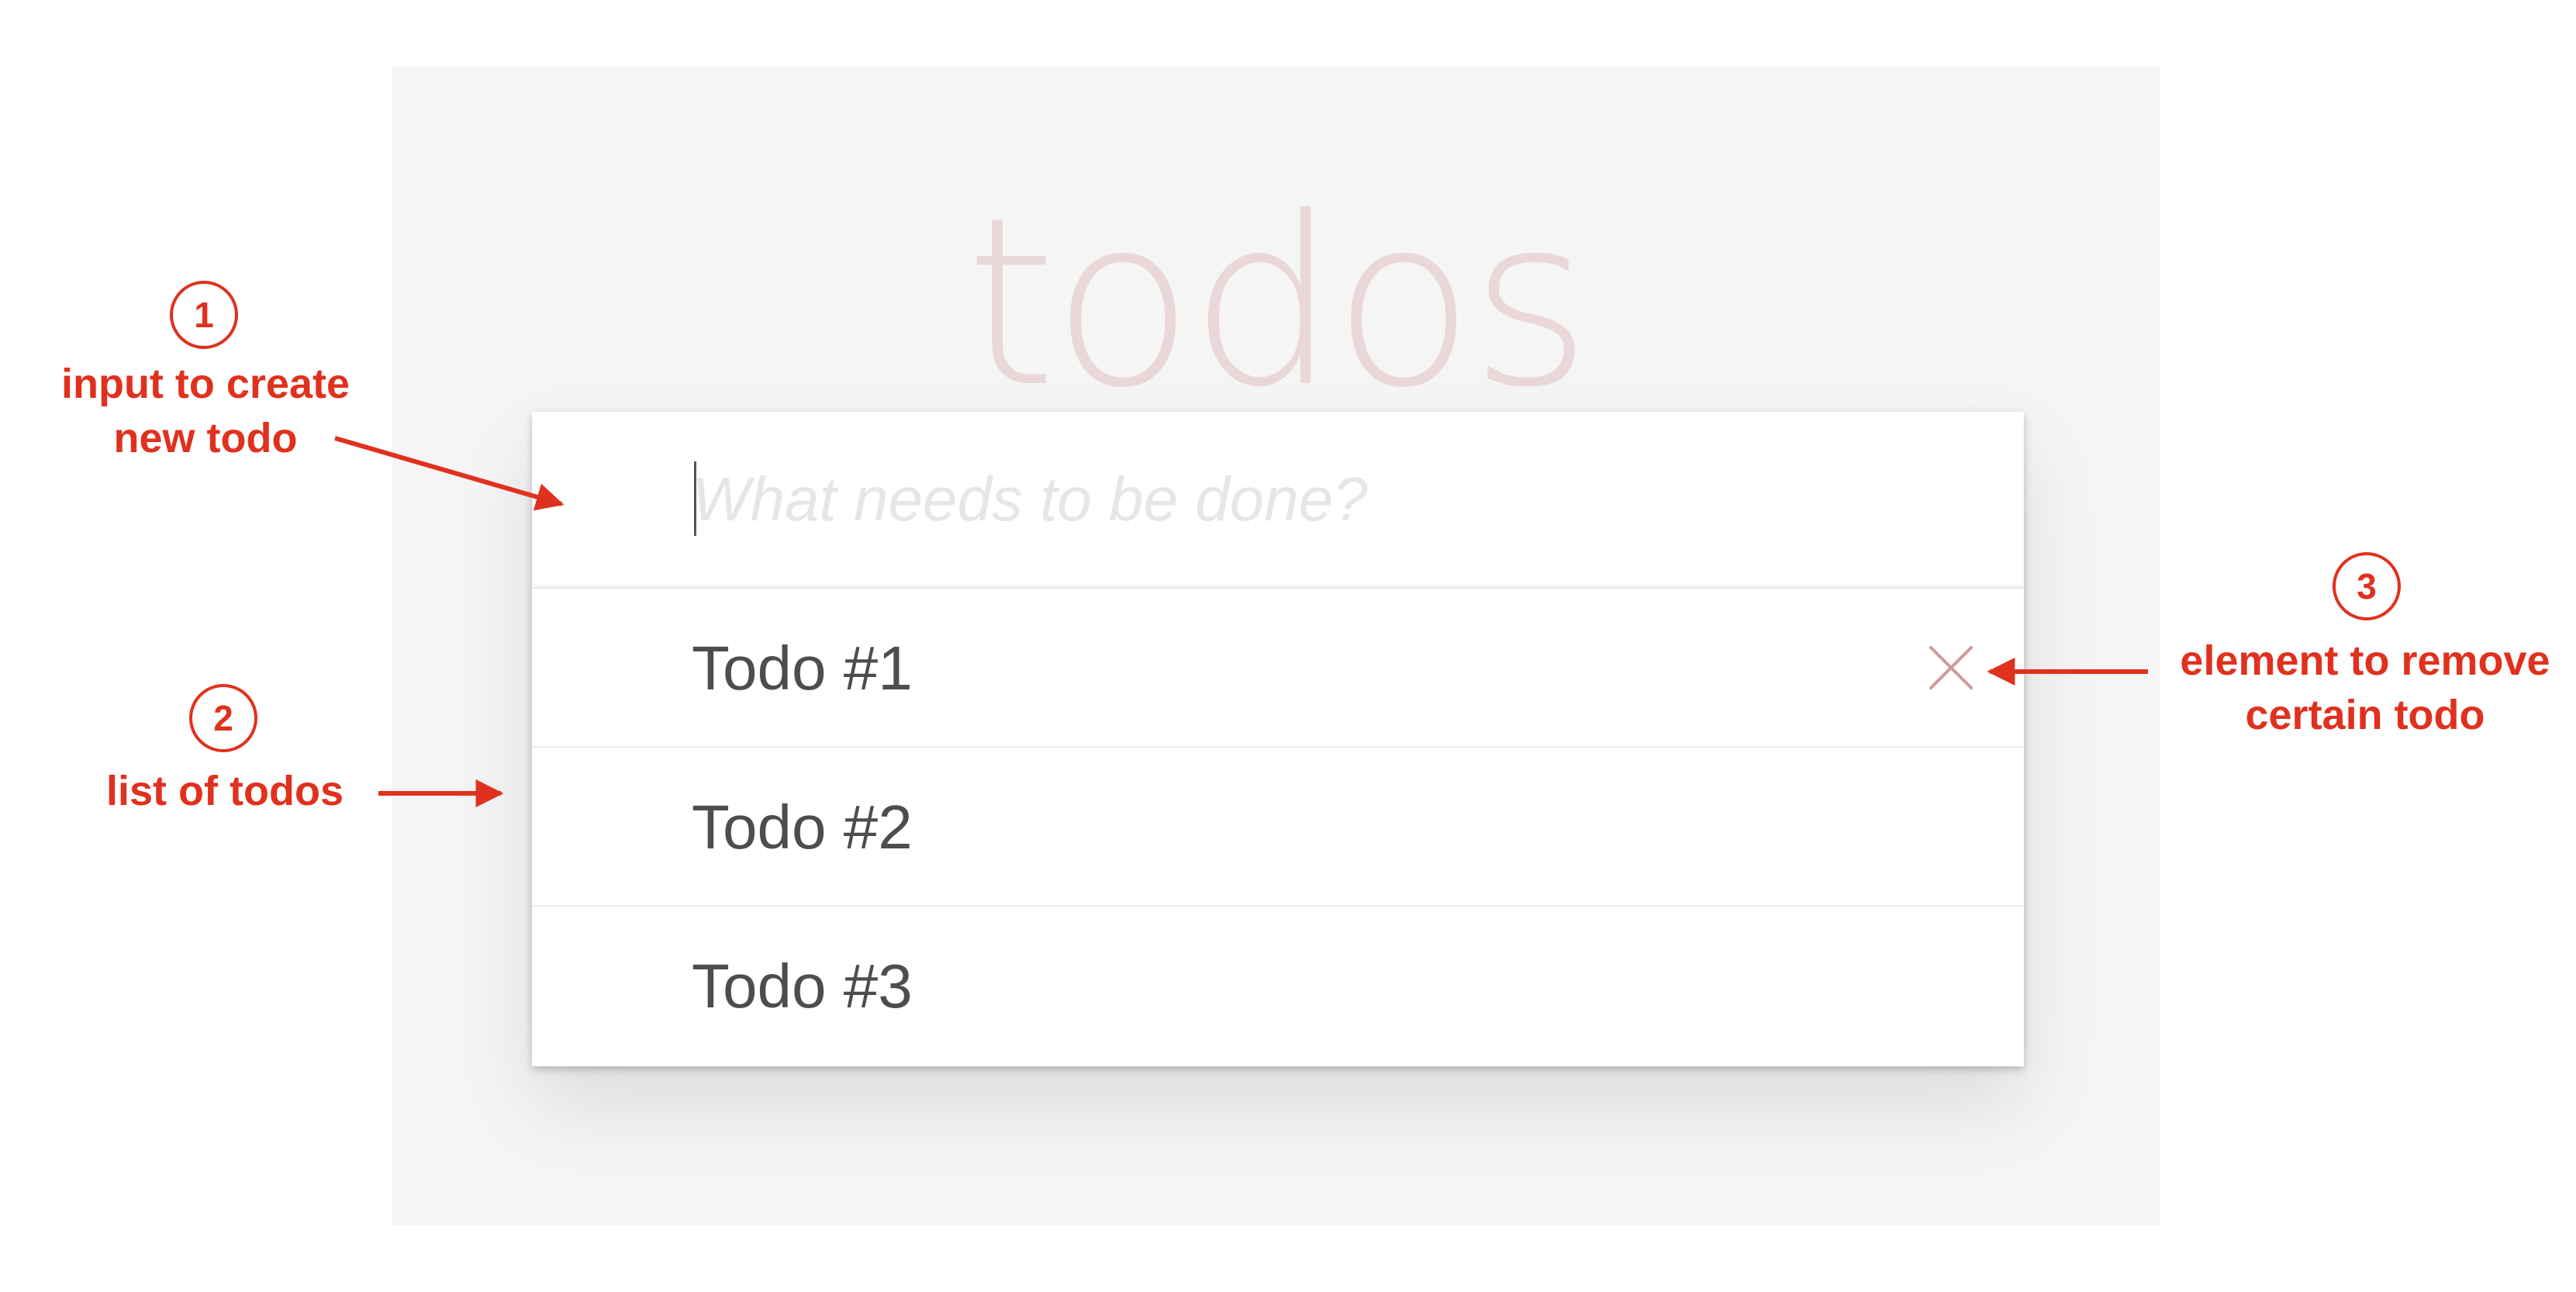 The height and width of the screenshot is (1292, 2576). I want to click on annotation-badge-1: 1, so click(204, 315).